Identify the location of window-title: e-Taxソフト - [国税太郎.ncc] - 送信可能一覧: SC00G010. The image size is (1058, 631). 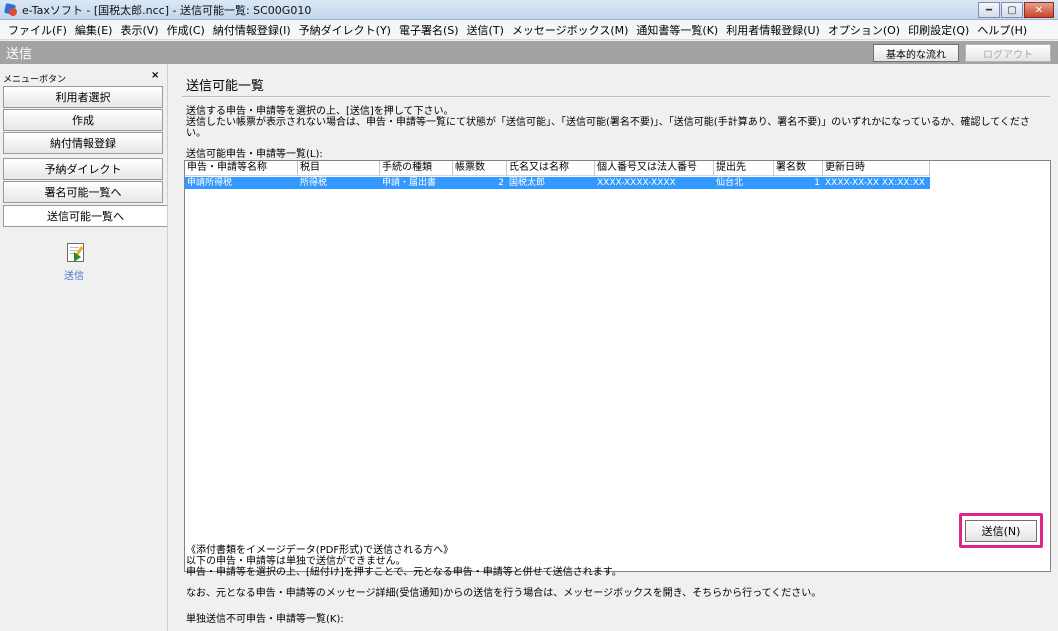
(167, 10).